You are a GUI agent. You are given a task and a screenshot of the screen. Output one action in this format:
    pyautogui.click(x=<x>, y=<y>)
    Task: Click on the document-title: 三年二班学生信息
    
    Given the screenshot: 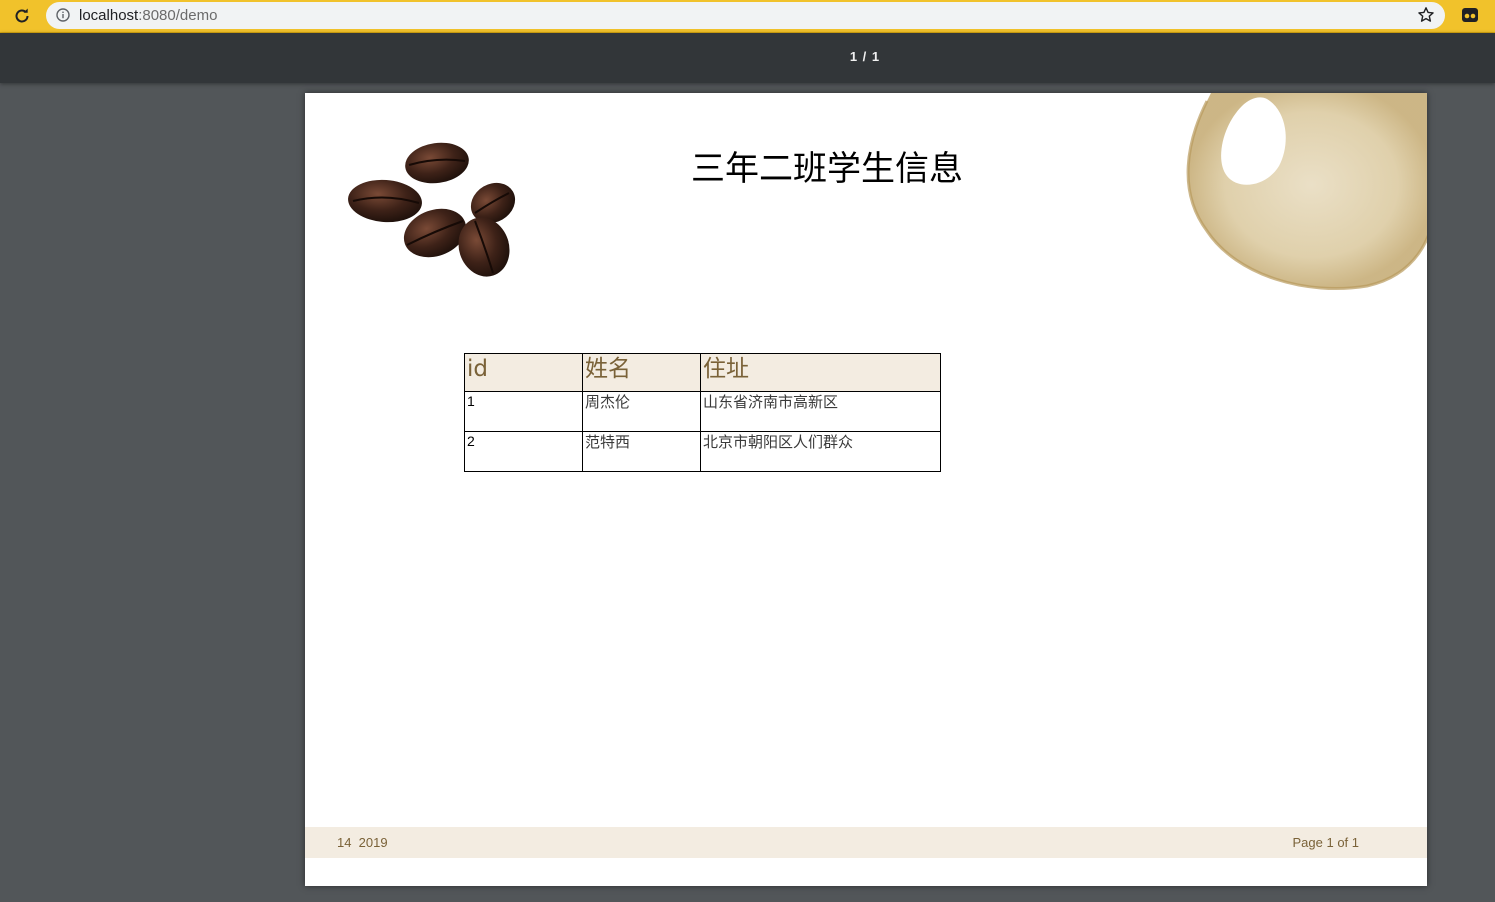 What is the action you would take?
    pyautogui.click(x=827, y=169)
    